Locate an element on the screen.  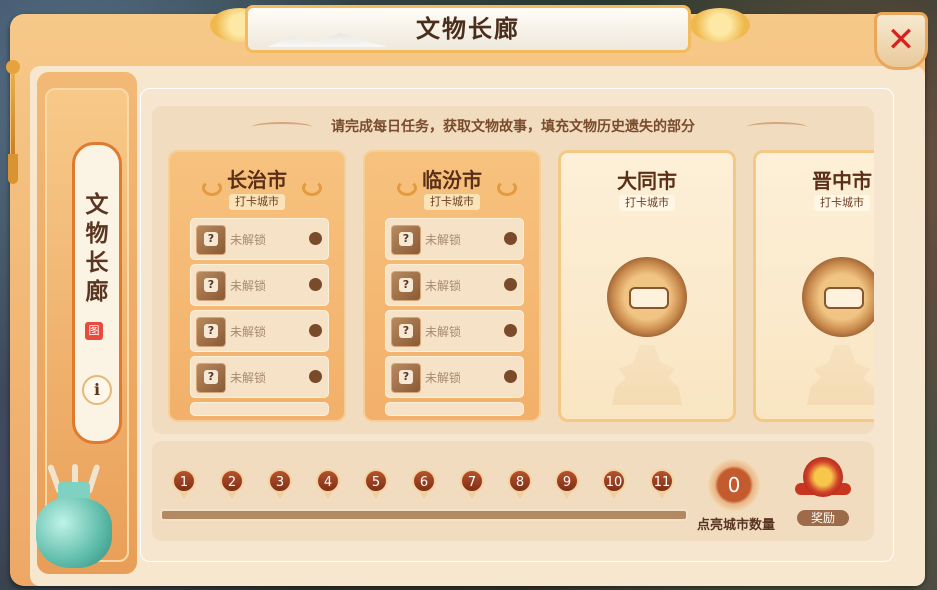
progress-node: 4 is located at coordinates (328, 484).